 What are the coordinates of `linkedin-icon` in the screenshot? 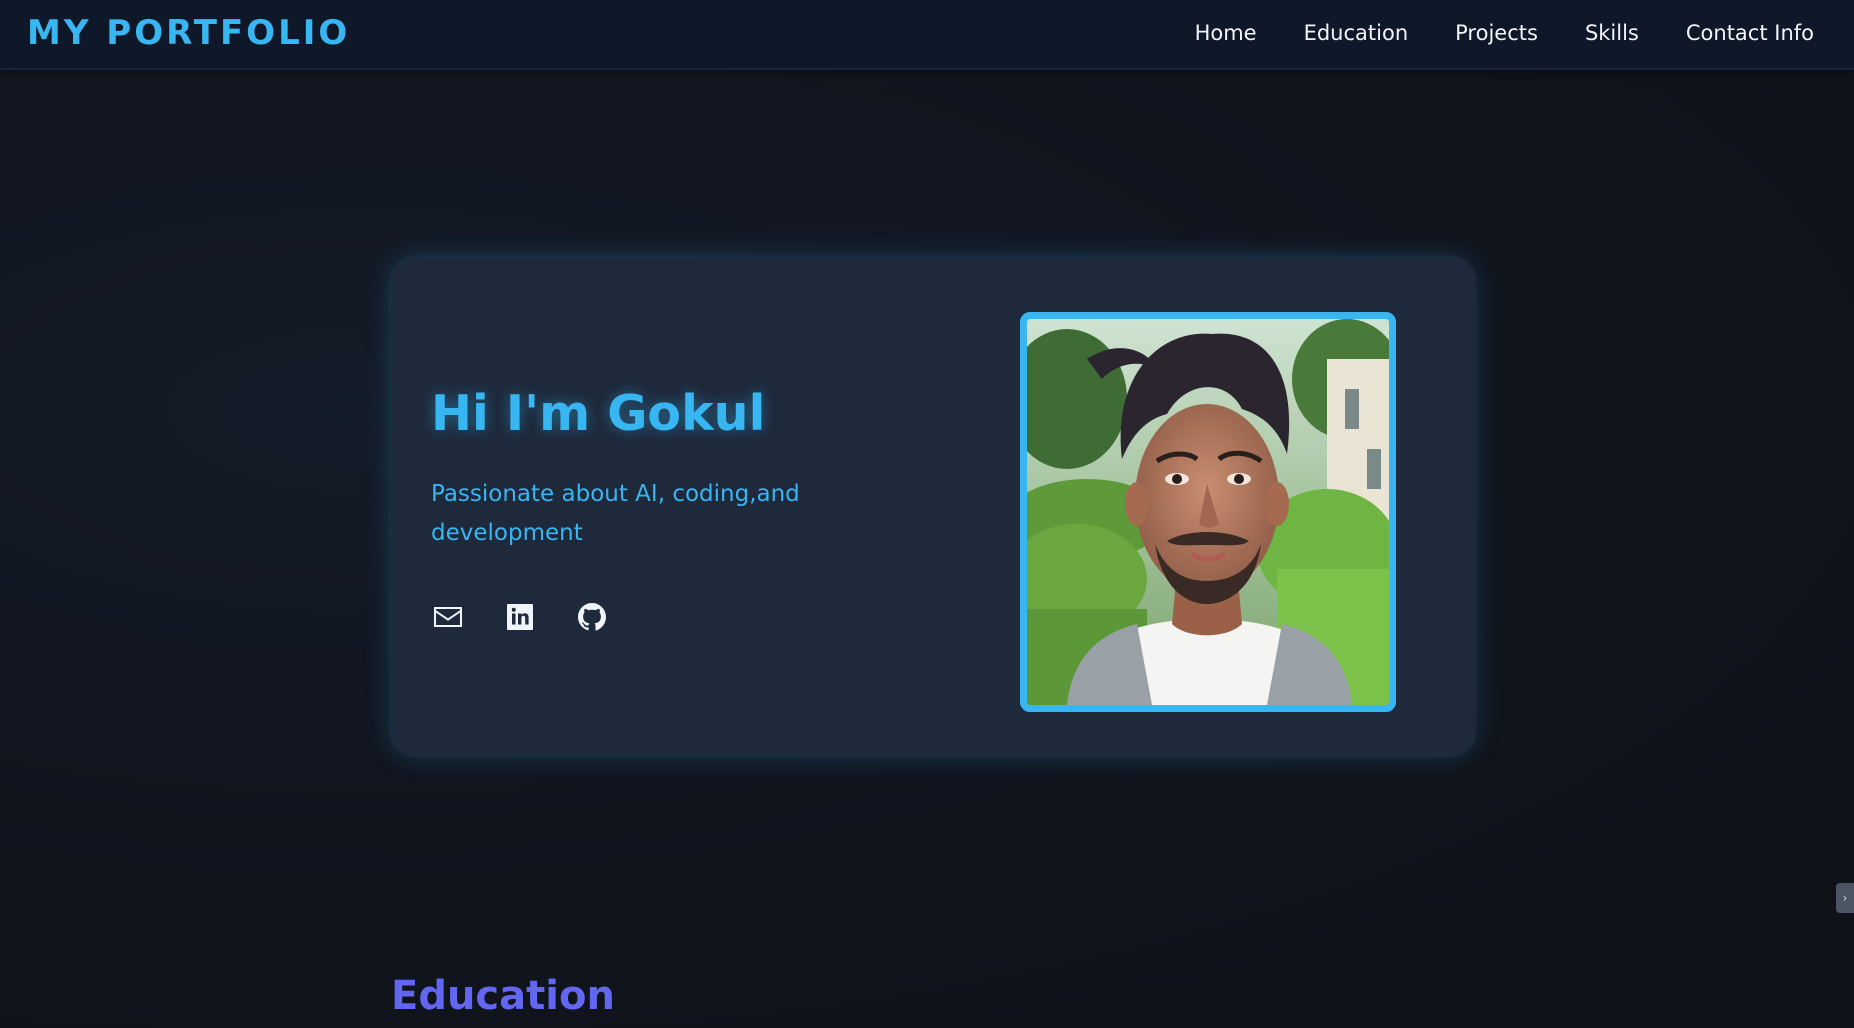 It's located at (520, 617).